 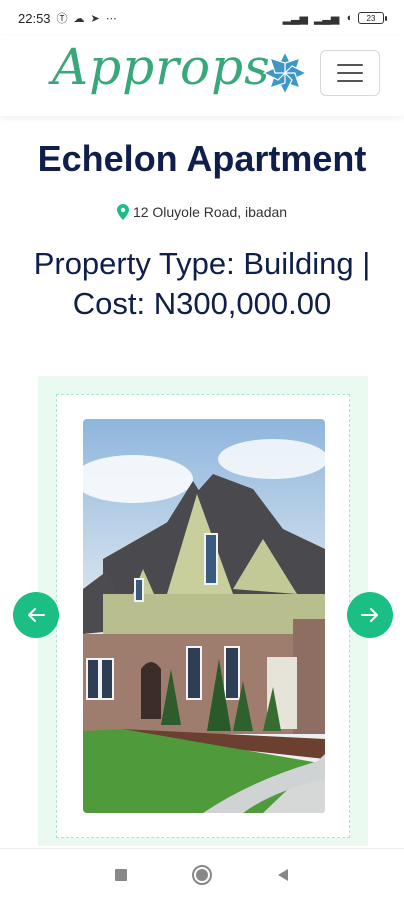 What do you see at coordinates (210, 212) in the screenshot?
I see `address-text: 12 Oluyole Road, ibadan` at bounding box center [210, 212].